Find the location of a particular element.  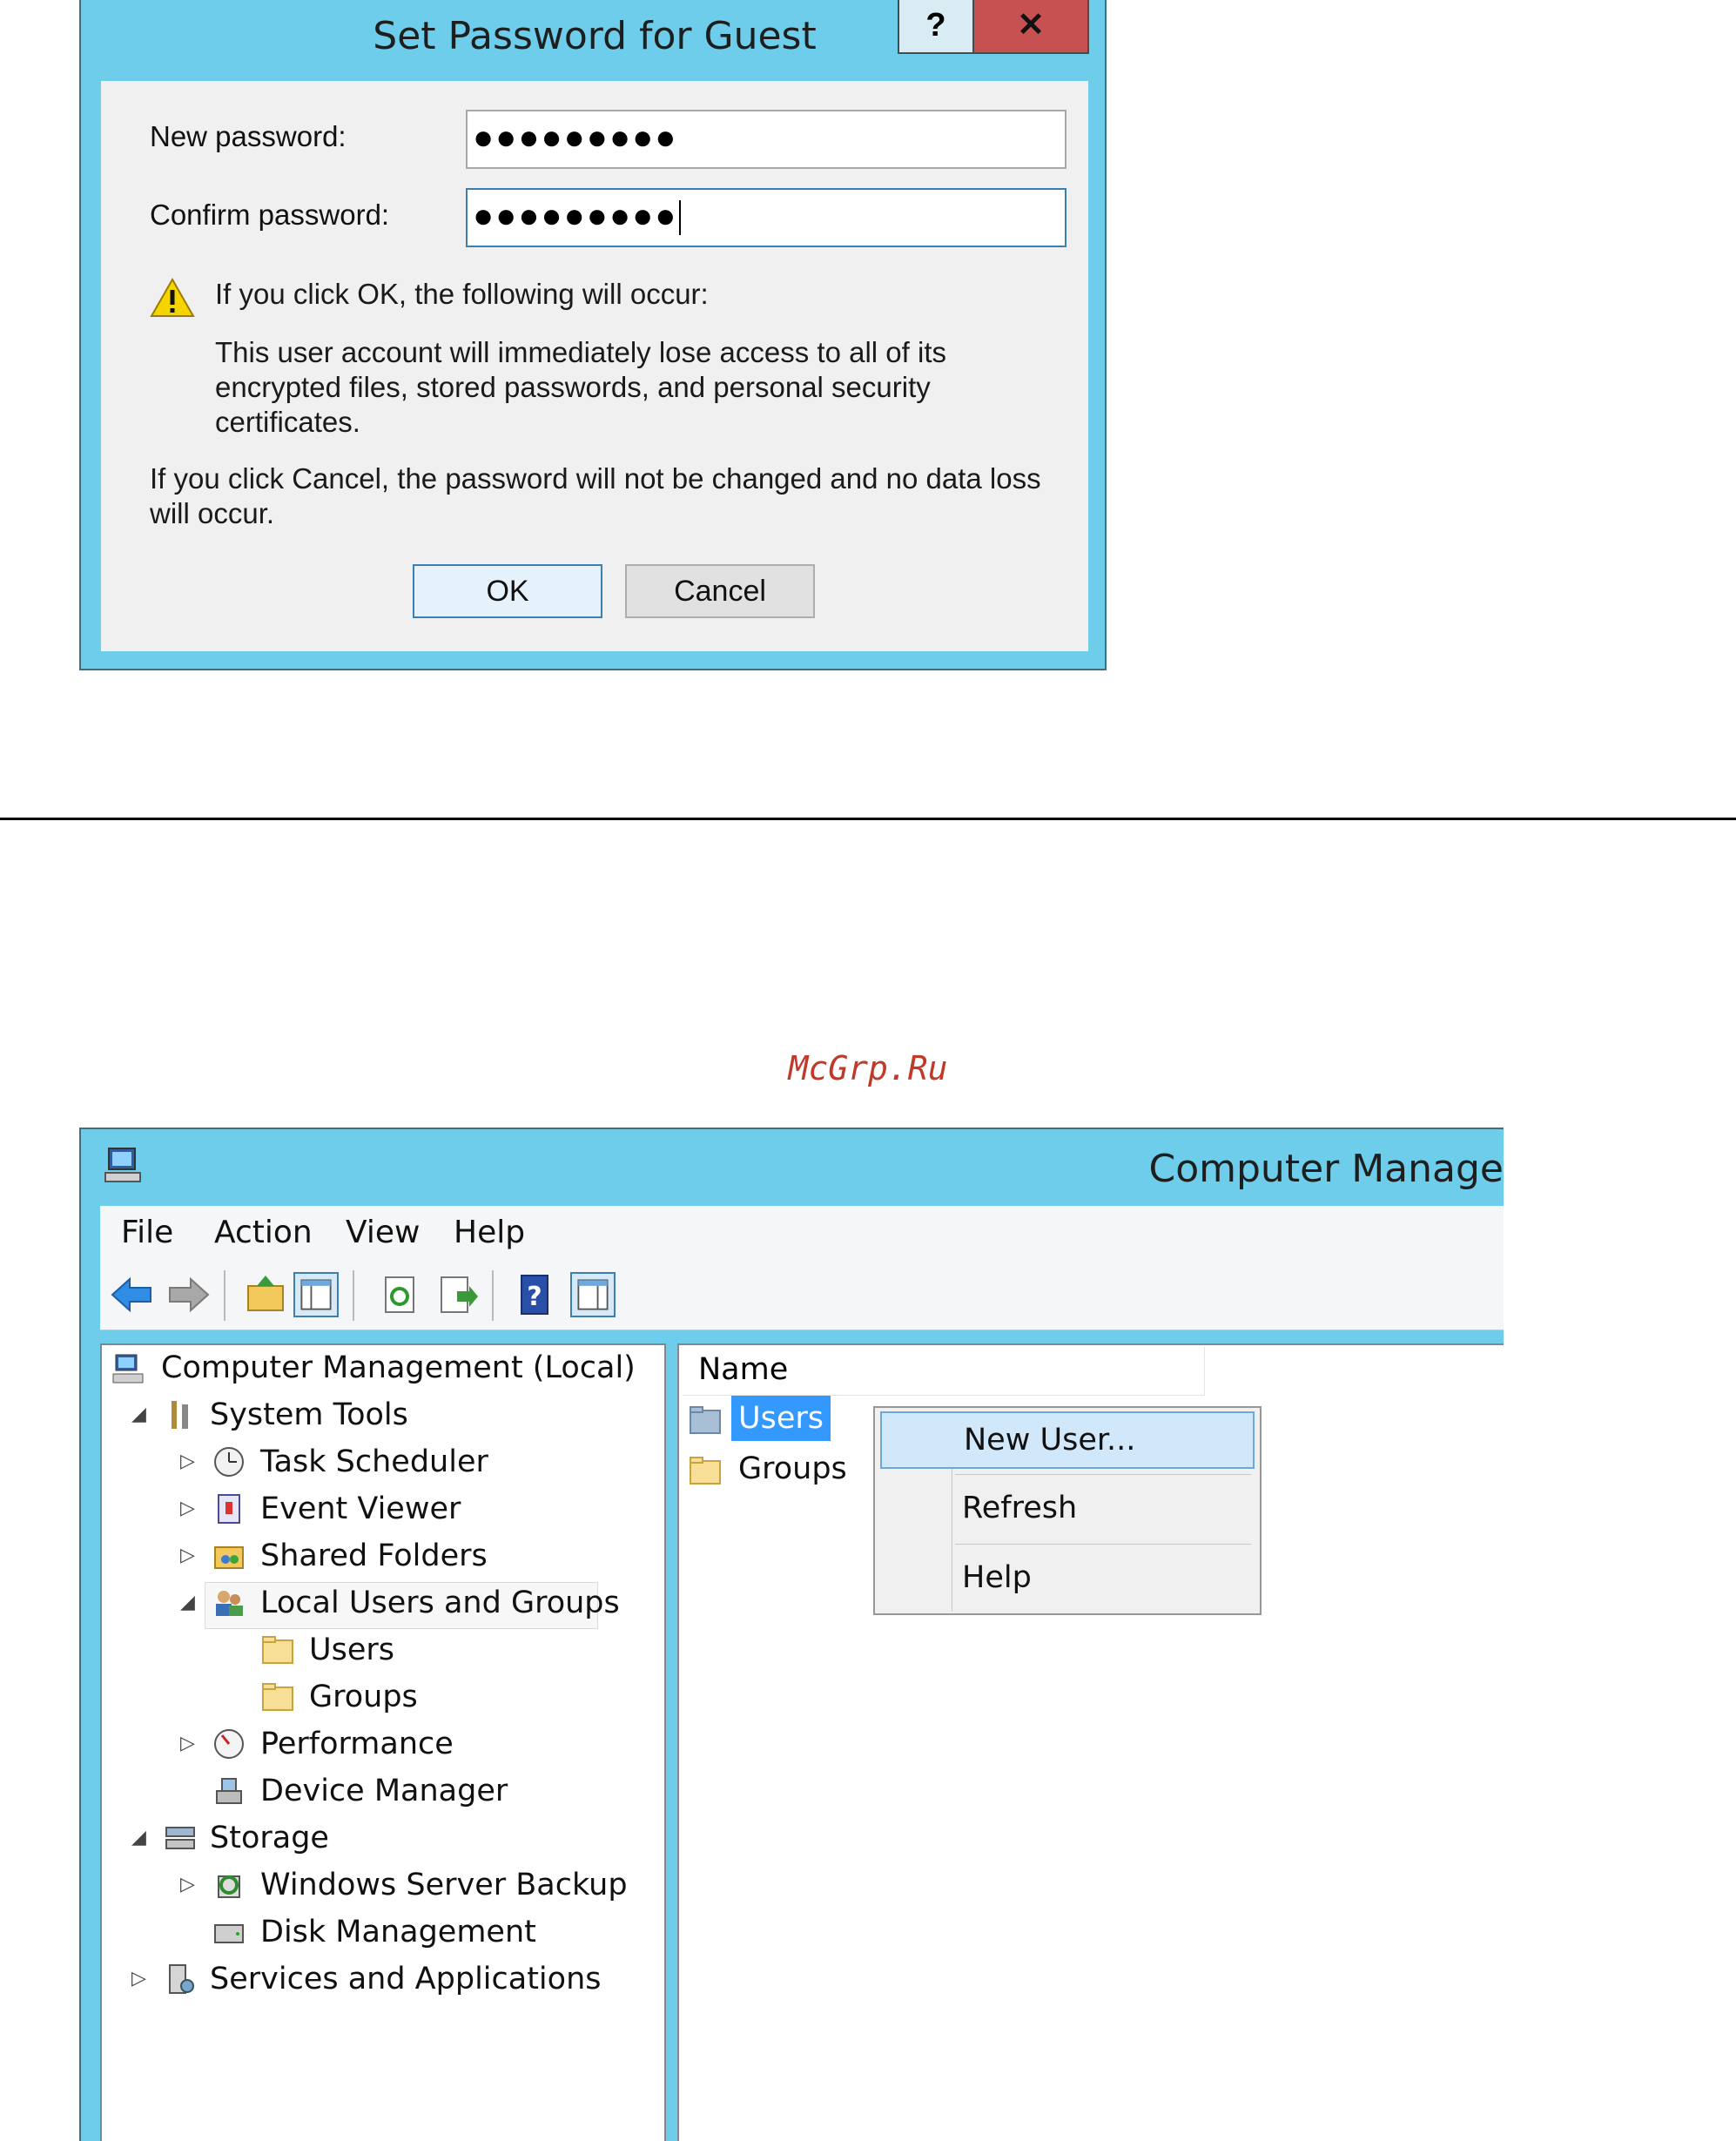

tree-item-services-and-applications: Services and Applications is located at coordinates (405, 1979).